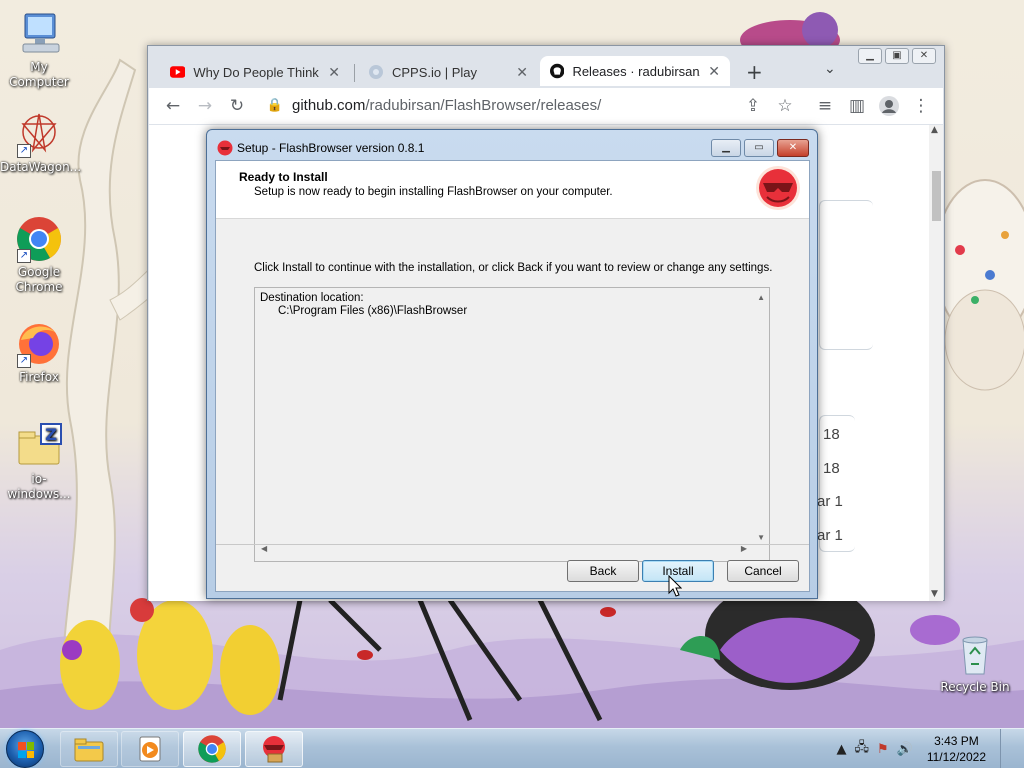 The width and height of the screenshot is (1024, 768). What do you see at coordinates (841, 749) in the screenshot?
I see `tray-expand-arrow-icon: ▲` at bounding box center [841, 749].